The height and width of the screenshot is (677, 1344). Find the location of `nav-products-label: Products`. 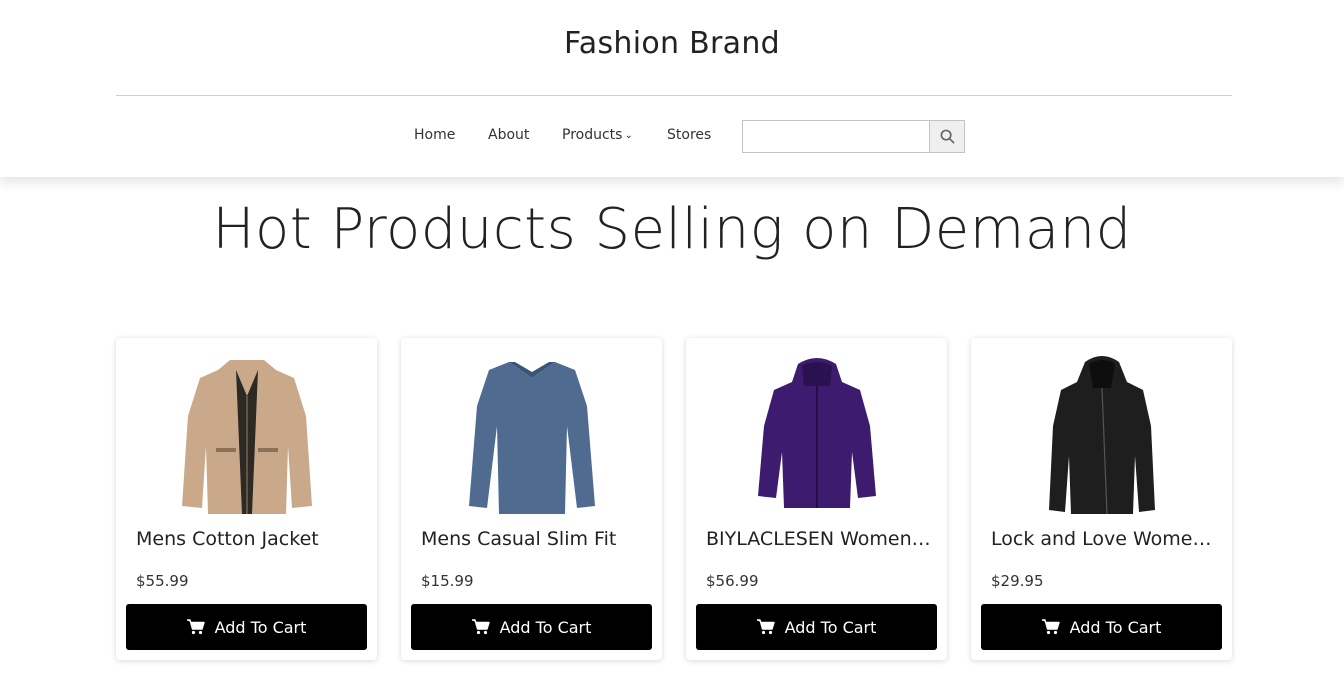

nav-products-label: Products is located at coordinates (592, 135).